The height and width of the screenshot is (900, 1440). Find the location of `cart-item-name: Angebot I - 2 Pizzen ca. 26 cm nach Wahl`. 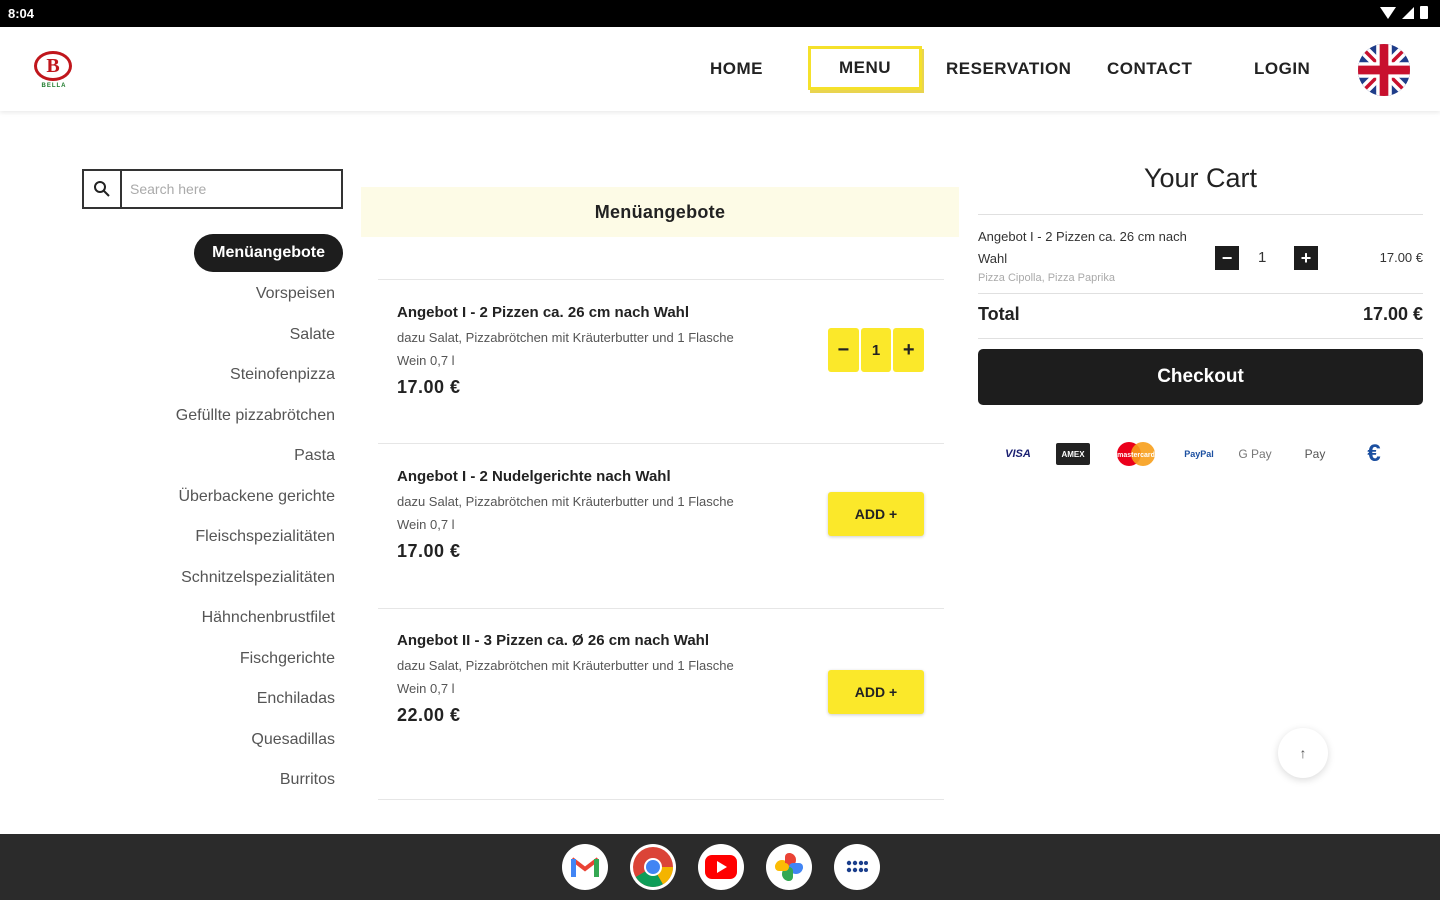

cart-item-name: Angebot I - 2 Pizzen ca. 26 cm nach Wahl is located at coordinates (1082, 247).